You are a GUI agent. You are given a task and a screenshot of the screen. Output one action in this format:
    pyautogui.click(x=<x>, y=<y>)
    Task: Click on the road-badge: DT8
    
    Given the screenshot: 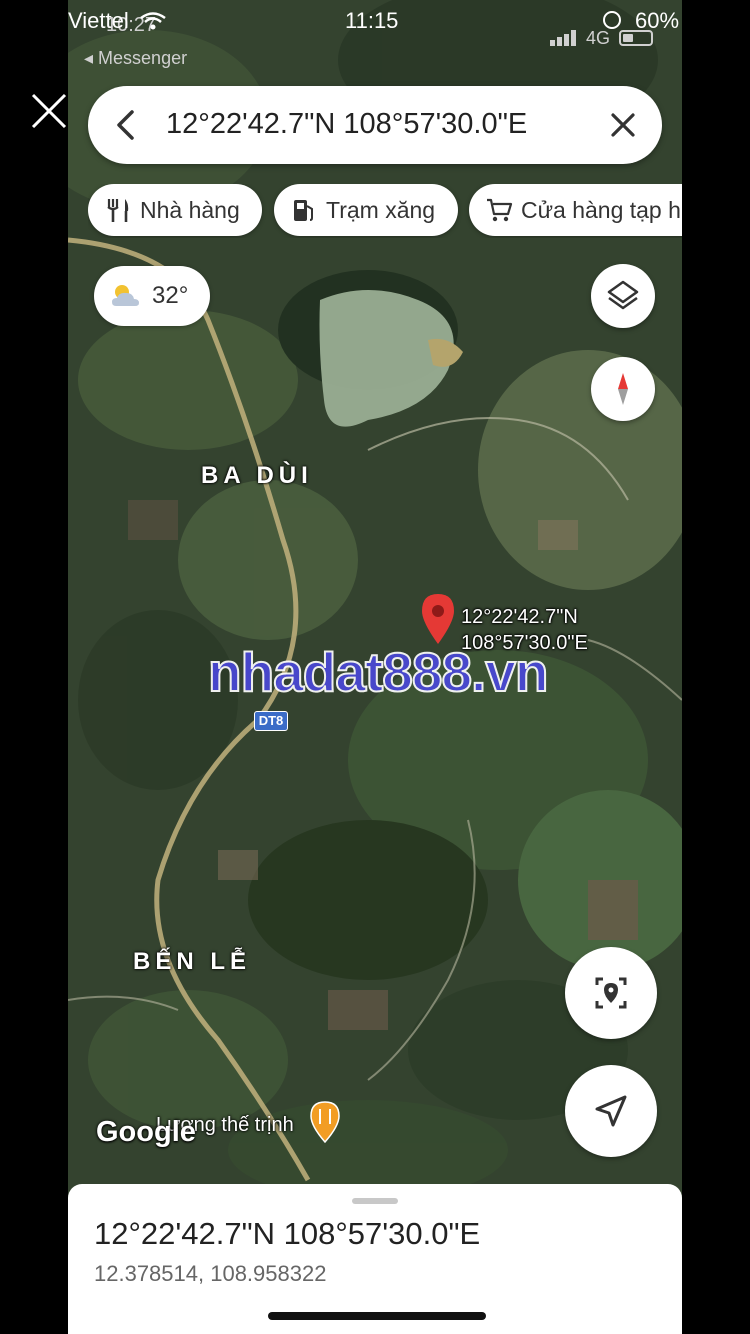 What is the action you would take?
    pyautogui.click(x=271, y=721)
    